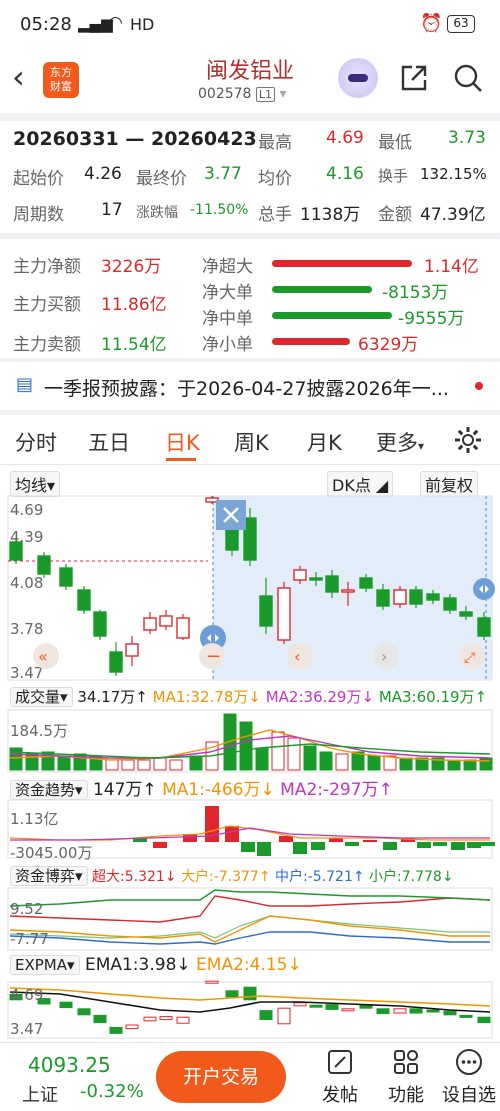 This screenshot has width=500, height=1111. Describe the element at coordinates (18, 77) in the screenshot. I see `back-icon: ‹` at that location.